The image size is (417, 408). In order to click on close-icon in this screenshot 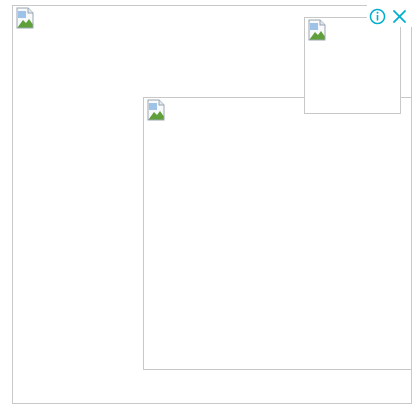, I will do `click(399, 16)`.